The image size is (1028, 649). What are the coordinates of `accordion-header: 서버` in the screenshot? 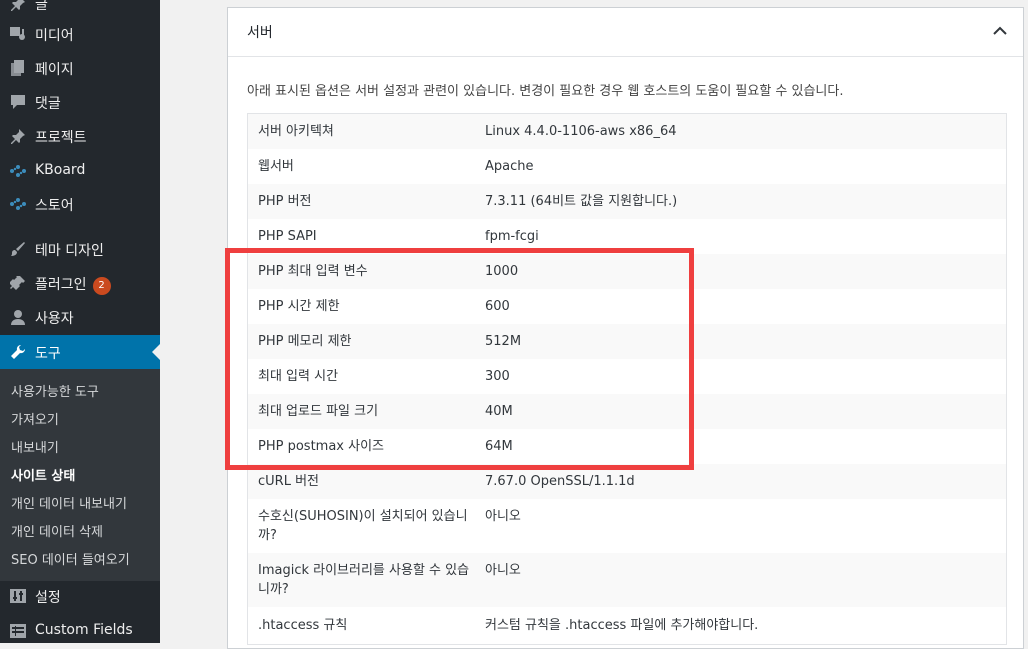 It's located at (625, 32).